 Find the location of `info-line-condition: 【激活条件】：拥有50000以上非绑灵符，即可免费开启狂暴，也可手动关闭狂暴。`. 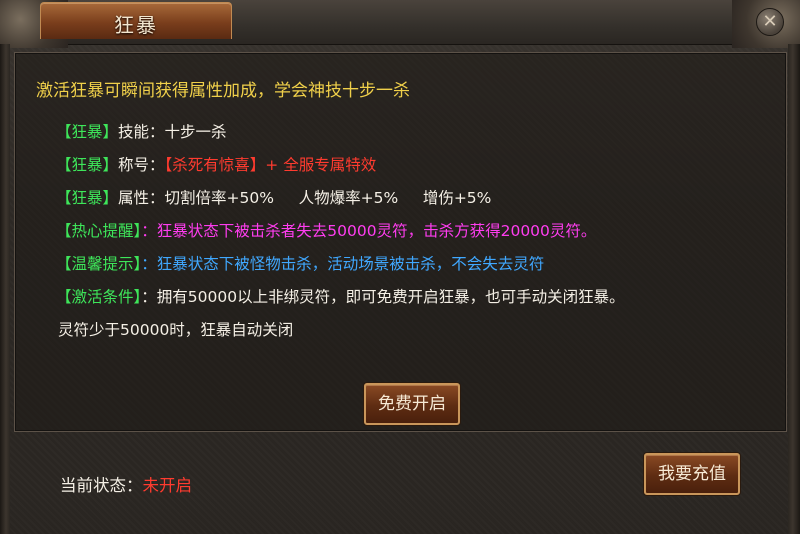

info-line-condition: 【激活条件】：拥有50000以上非绑灵符，即可免费开启狂暴，也可手动关闭狂暴。 is located at coordinates (340, 296).